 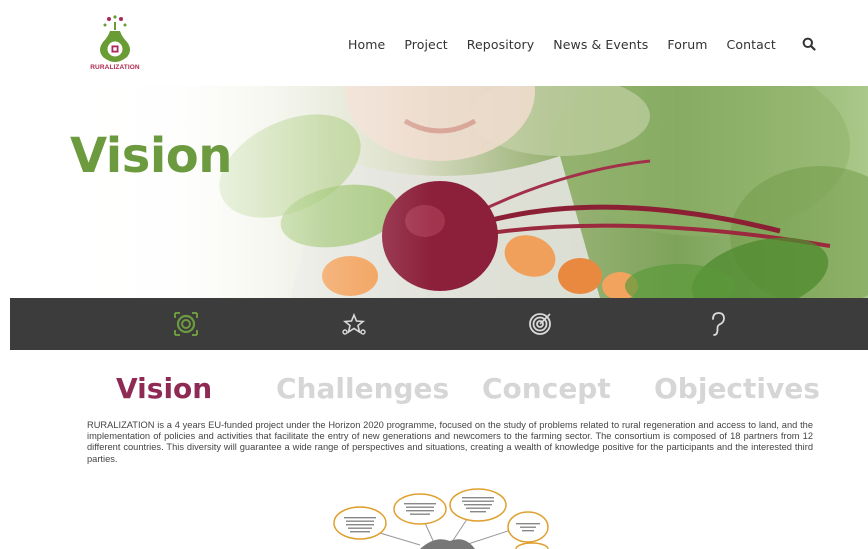 What do you see at coordinates (687, 44) in the screenshot?
I see `nav-forum: Forum` at bounding box center [687, 44].